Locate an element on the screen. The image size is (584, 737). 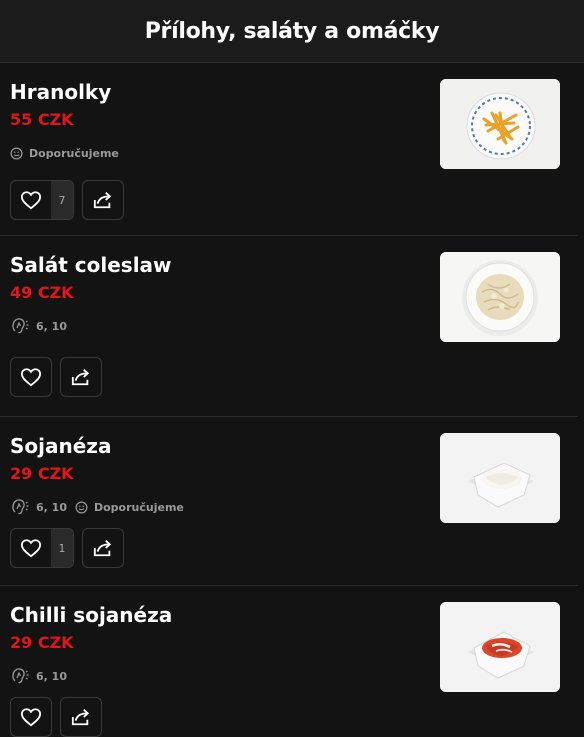
page-title-text: Přílohy, saláty a omáčky is located at coordinates (292, 31).